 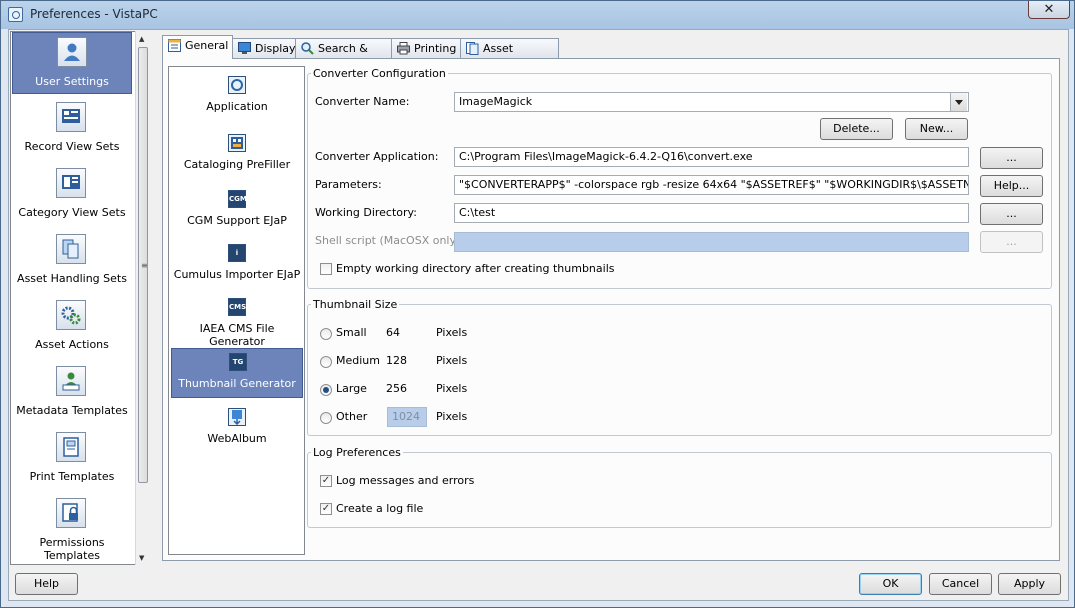 What do you see at coordinates (72, 81) in the screenshot?
I see `sidebar-item-label: User Settings` at bounding box center [72, 81].